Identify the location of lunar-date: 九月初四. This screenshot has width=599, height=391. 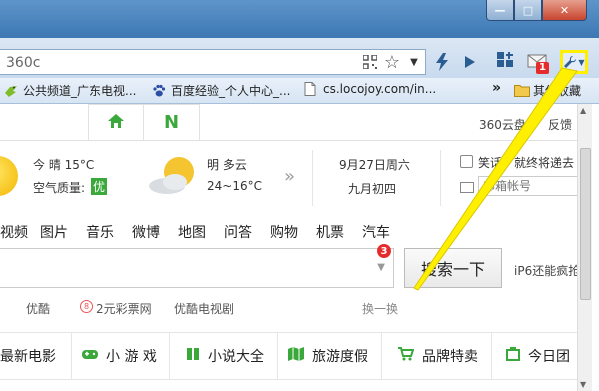
(372, 189).